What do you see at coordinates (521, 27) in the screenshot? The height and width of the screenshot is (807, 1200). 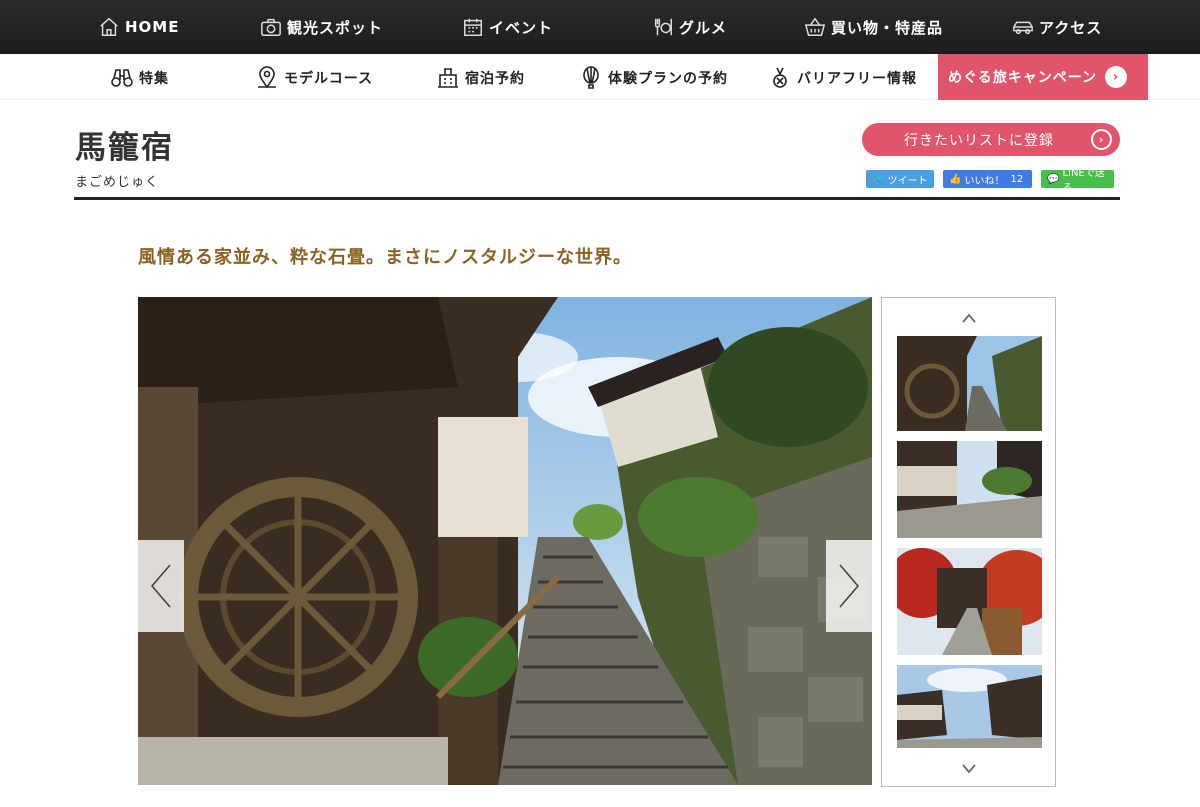 I see `nav-events-label: イベント` at bounding box center [521, 27].